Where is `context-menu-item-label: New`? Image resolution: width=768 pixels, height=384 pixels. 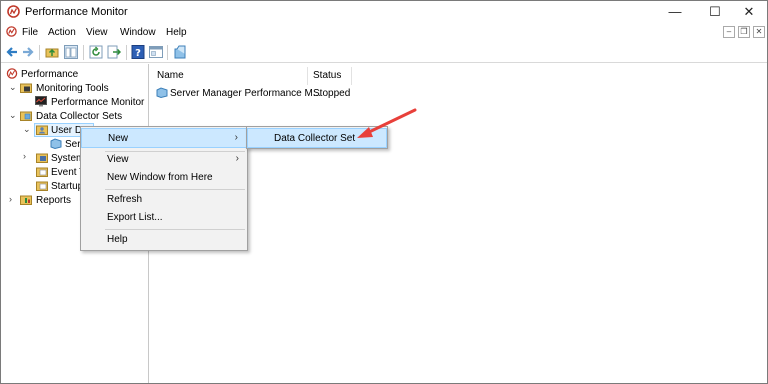 context-menu-item-label: New is located at coordinates (118, 138).